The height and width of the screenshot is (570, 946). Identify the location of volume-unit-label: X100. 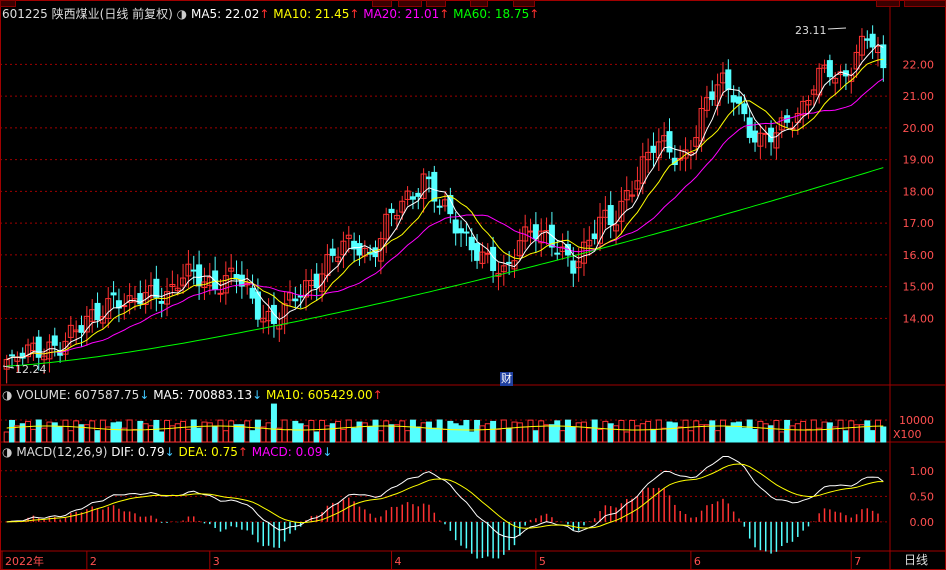
(907, 434).